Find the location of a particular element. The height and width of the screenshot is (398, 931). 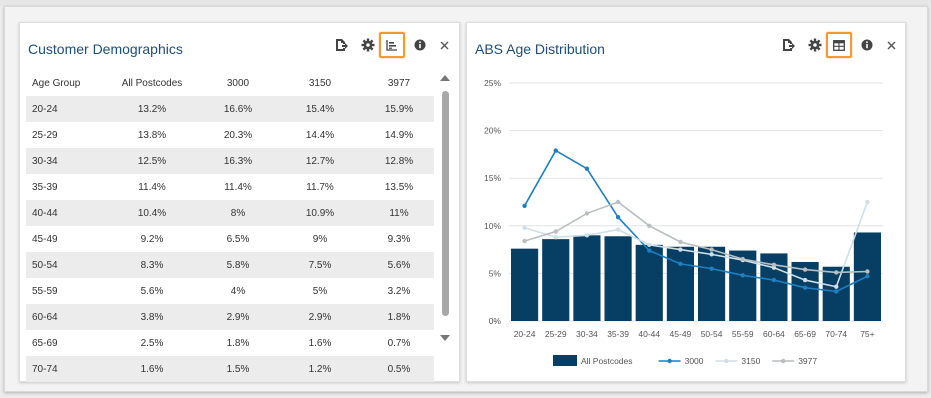

age-group-cell: 70-74 is located at coordinates (65, 369).